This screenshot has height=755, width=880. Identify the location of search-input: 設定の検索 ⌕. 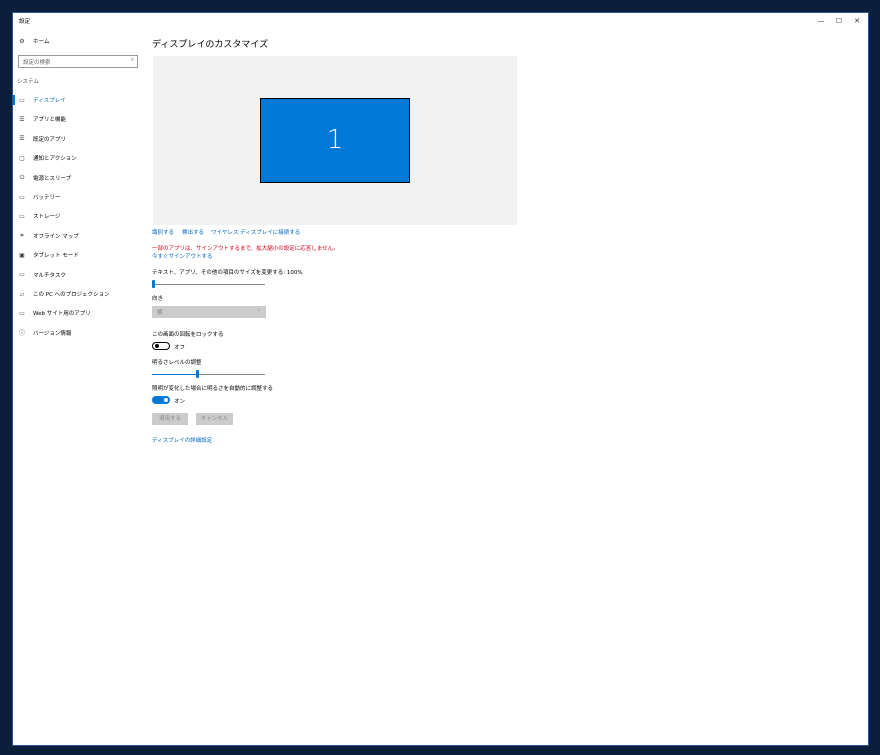
(78, 61).